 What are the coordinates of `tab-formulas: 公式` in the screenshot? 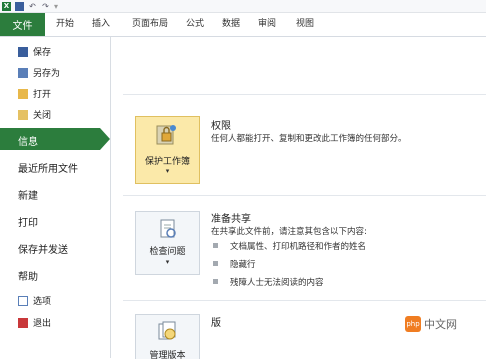 It's located at (195, 24).